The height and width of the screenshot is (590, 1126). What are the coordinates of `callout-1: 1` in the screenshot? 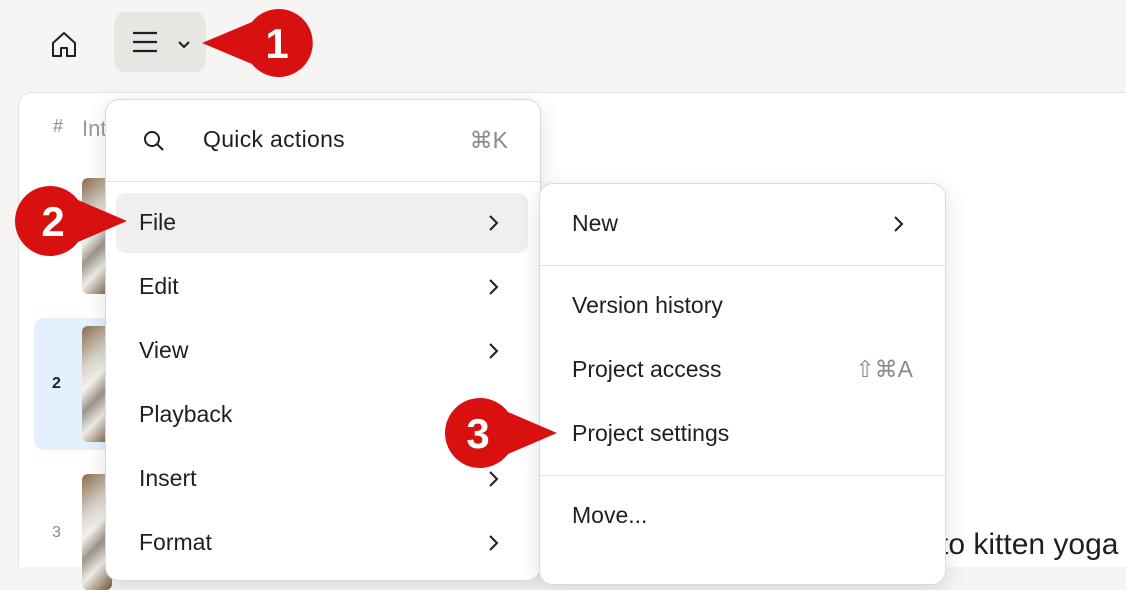 It's located at (257, 43).